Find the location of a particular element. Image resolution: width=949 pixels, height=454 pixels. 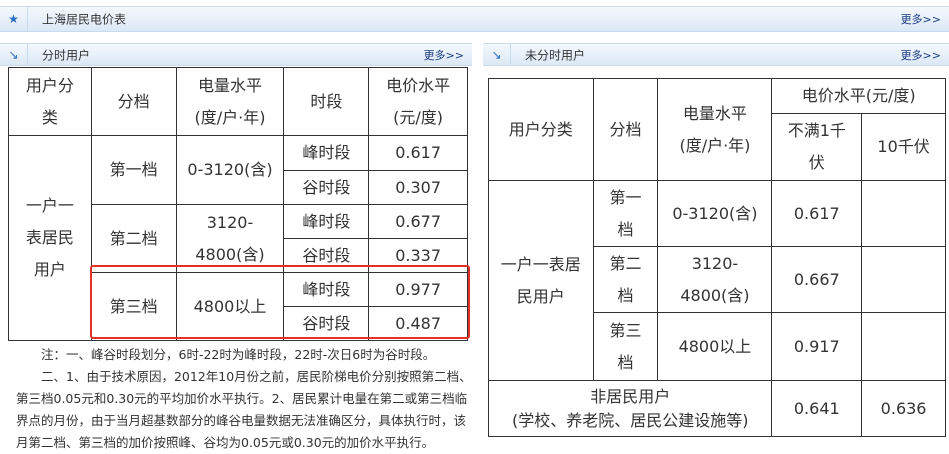

price-cell: 0.667 is located at coordinates (817, 279).